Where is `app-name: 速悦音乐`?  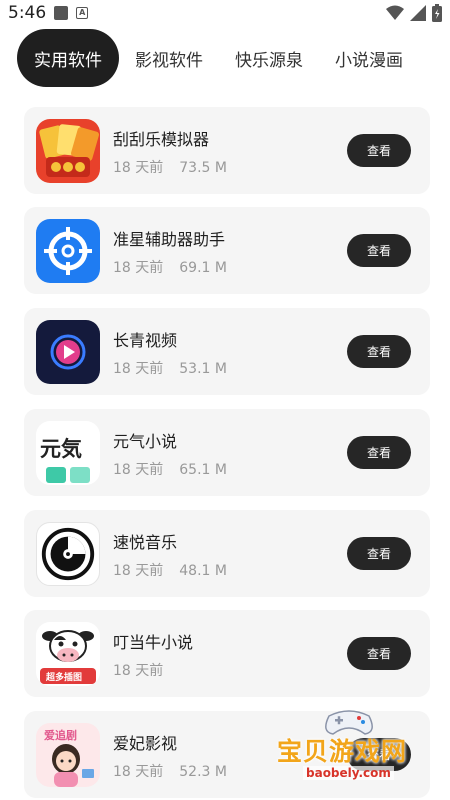
app-name: 速悦音乐 is located at coordinates (145, 542).